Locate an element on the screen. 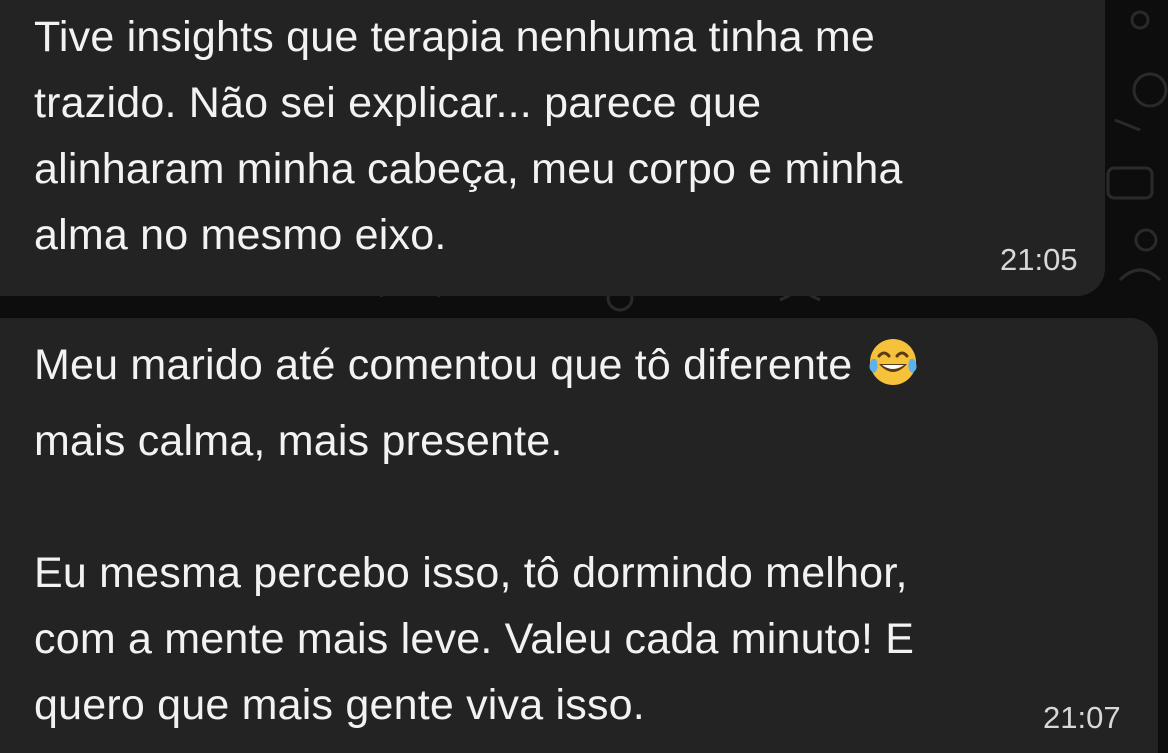 The height and width of the screenshot is (753, 1168). message-line: mais calma, mais presente. is located at coordinates (298, 441).